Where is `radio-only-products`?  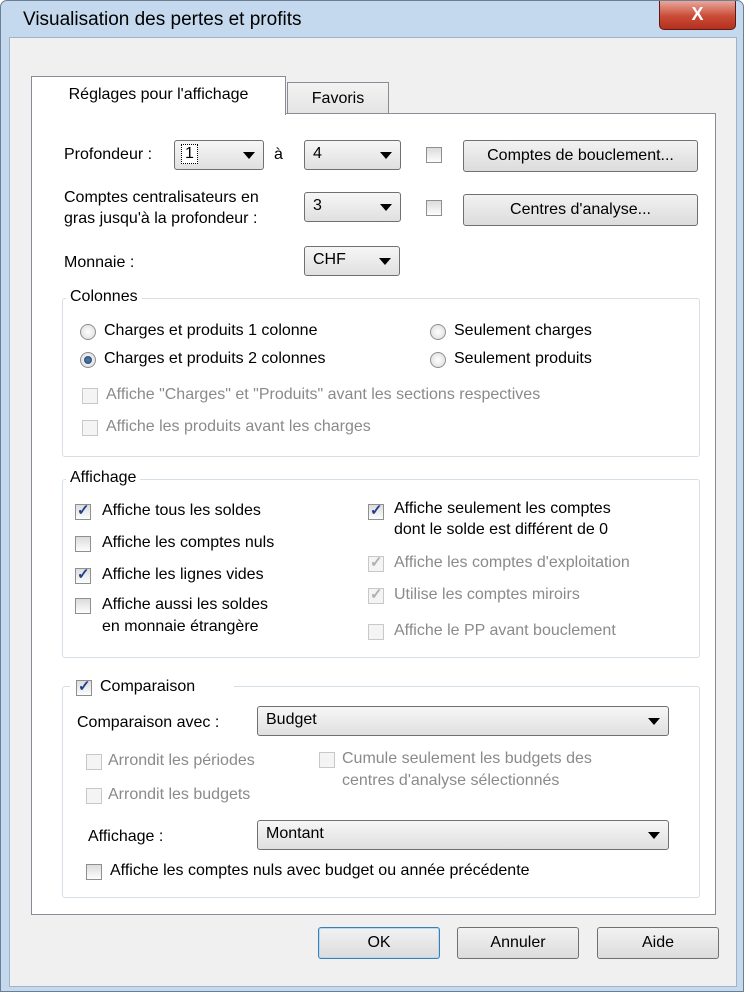 radio-only-products is located at coordinates (438, 360).